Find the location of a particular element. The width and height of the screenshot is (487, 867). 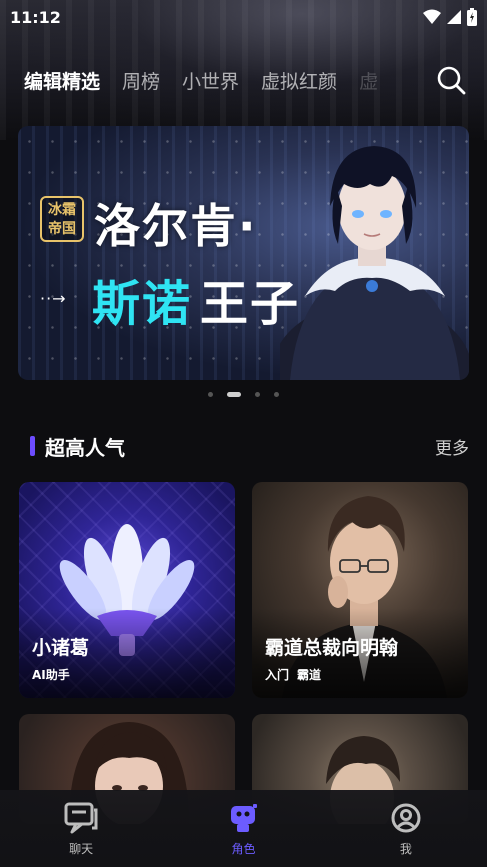

empire-badge: 冰霜 帝国 is located at coordinates (62, 219).